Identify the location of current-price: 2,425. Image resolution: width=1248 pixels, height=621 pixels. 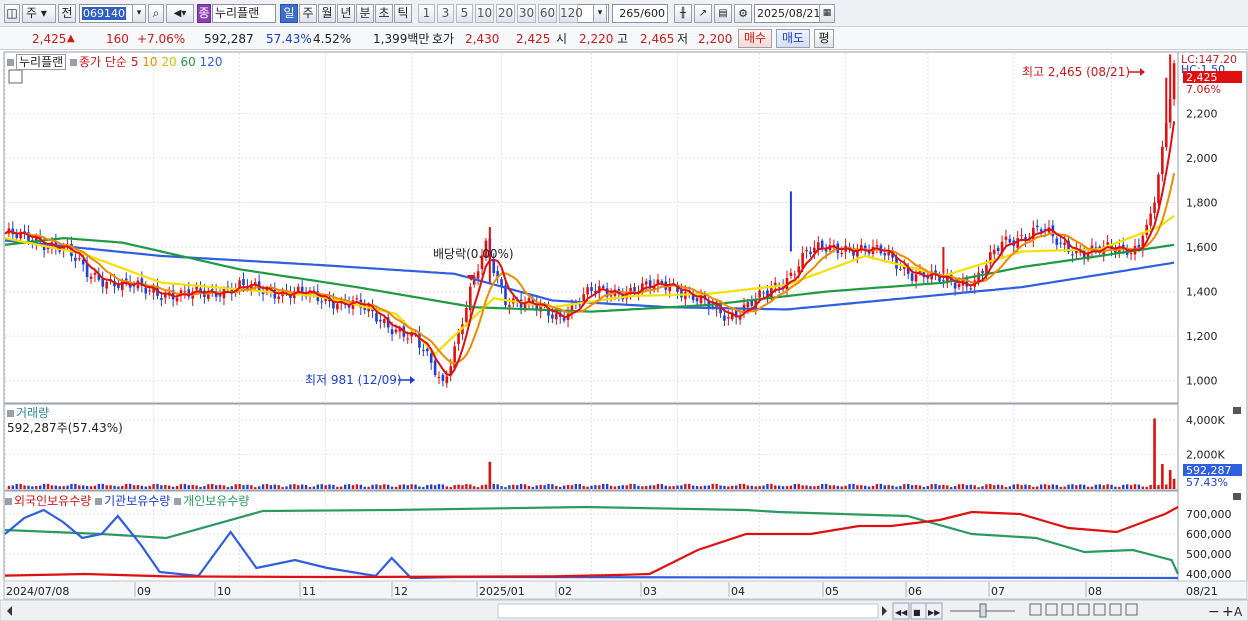
(49, 39).